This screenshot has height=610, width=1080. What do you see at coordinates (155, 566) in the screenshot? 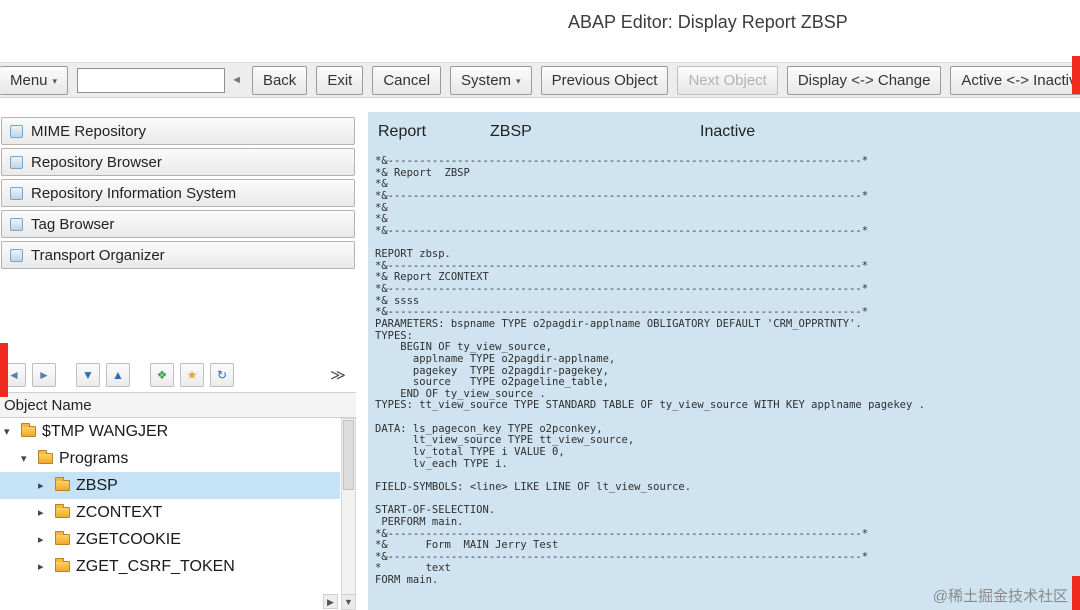
I see `tree-item-label: ZGET_CSRF_TOKEN` at bounding box center [155, 566].